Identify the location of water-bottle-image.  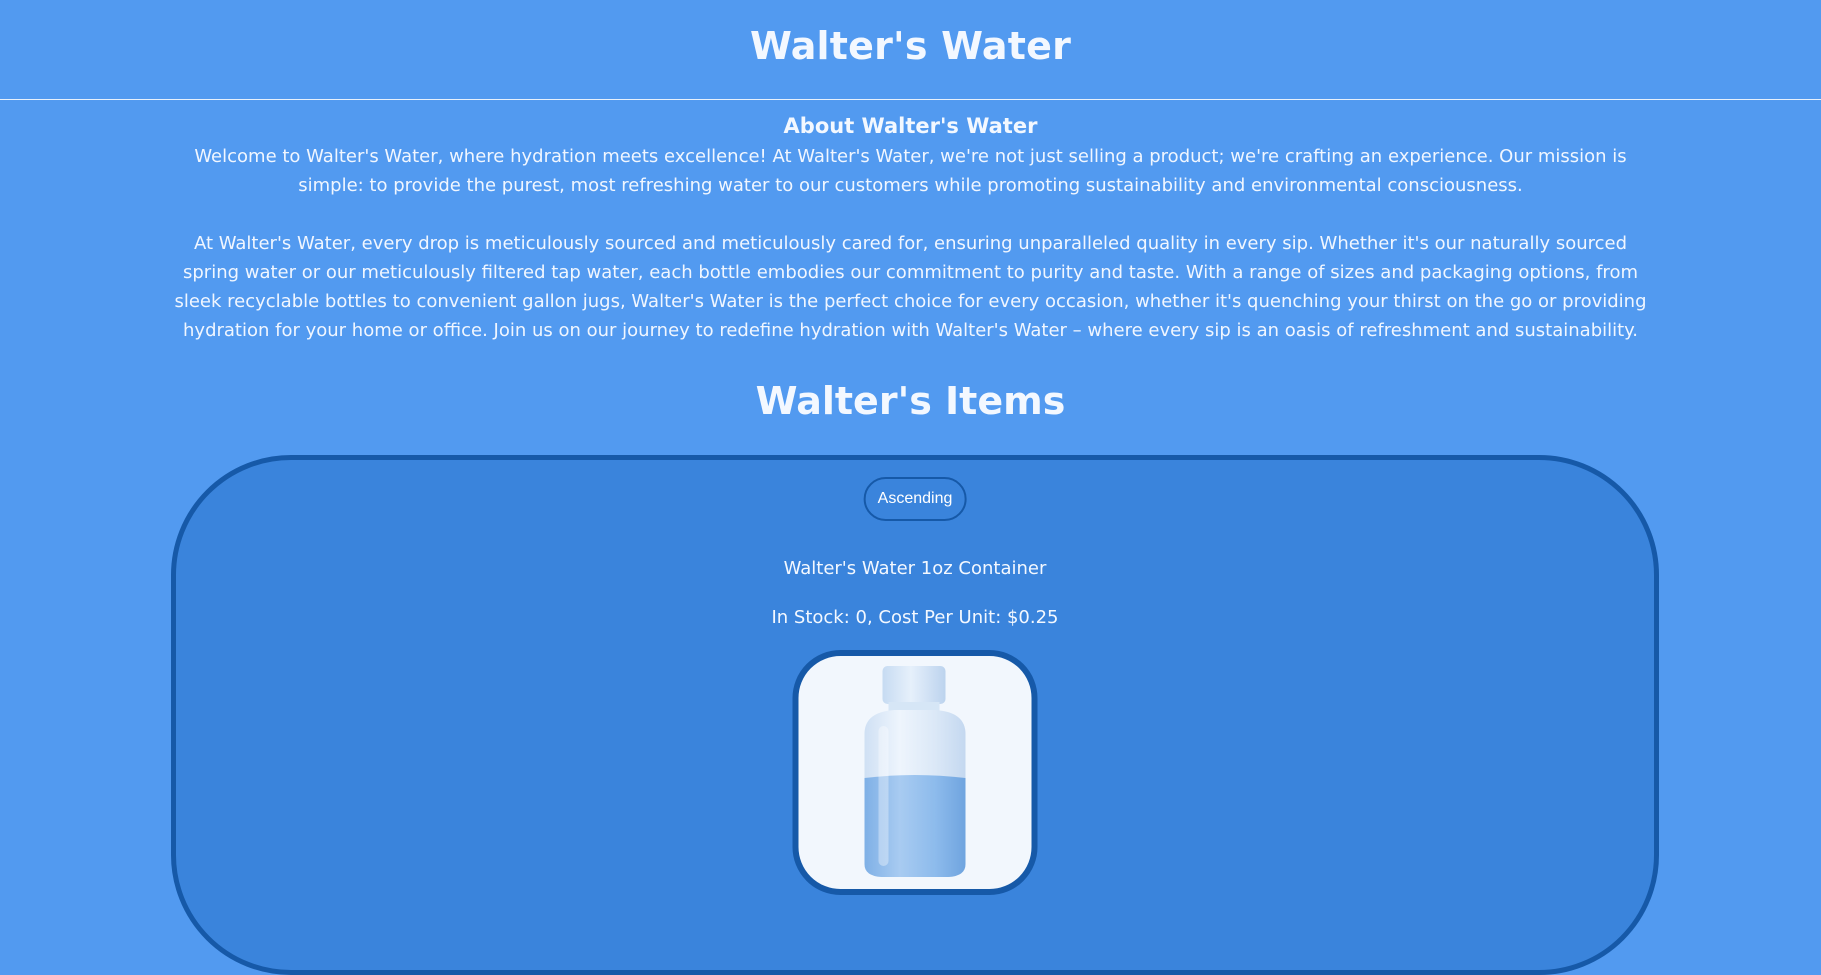
(915, 771).